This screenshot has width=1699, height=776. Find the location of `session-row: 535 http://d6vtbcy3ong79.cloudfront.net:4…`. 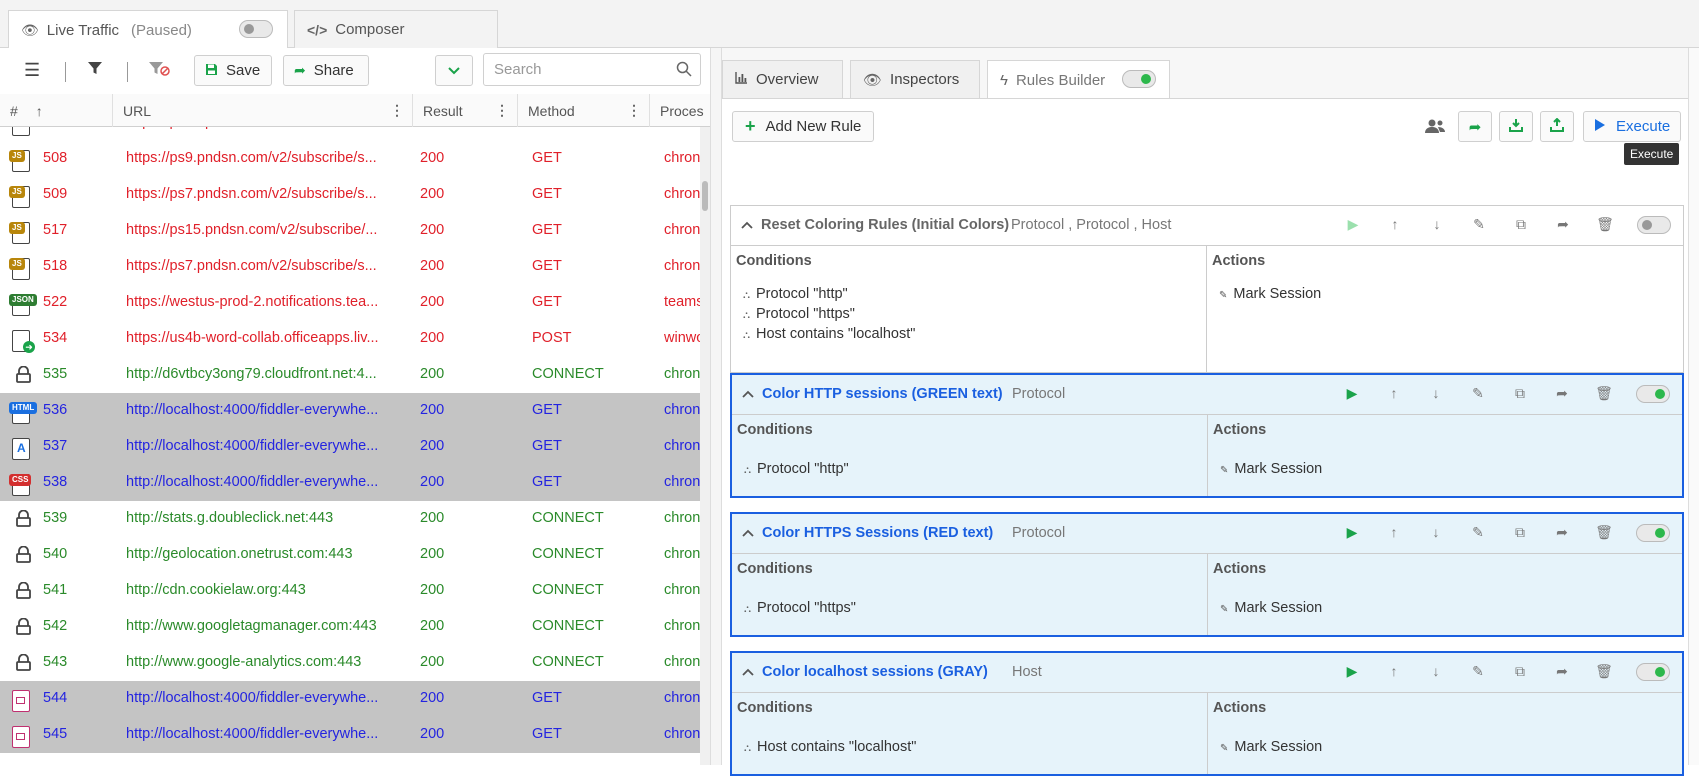

session-row: 535 http://d6vtbcy3ong79.cloudfront.net:4… is located at coordinates (350, 375).